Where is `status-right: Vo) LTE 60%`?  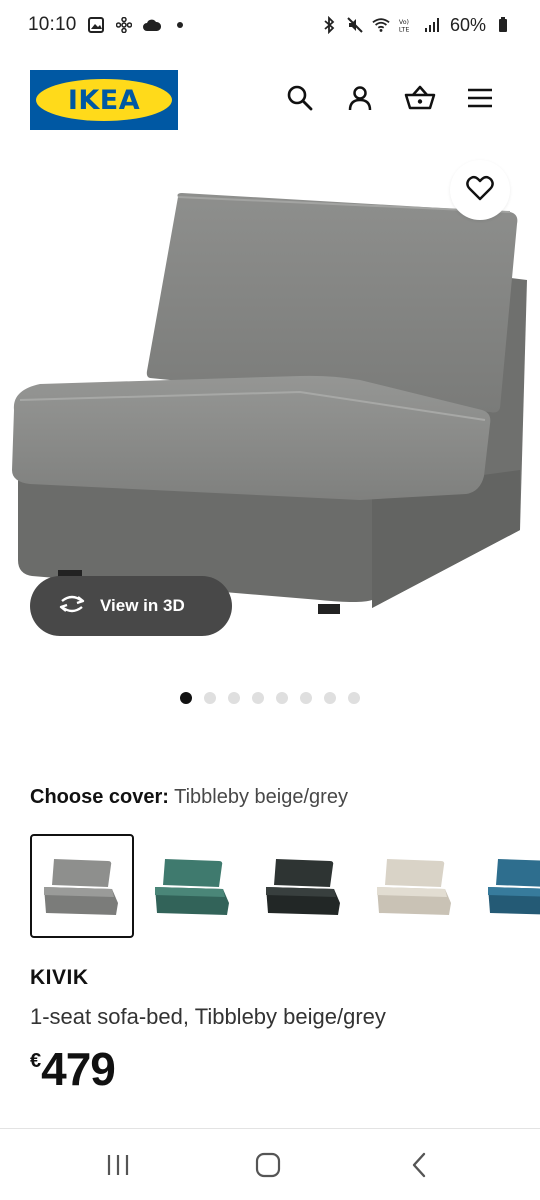
status-right: Vo) LTE 60% is located at coordinates (416, 25).